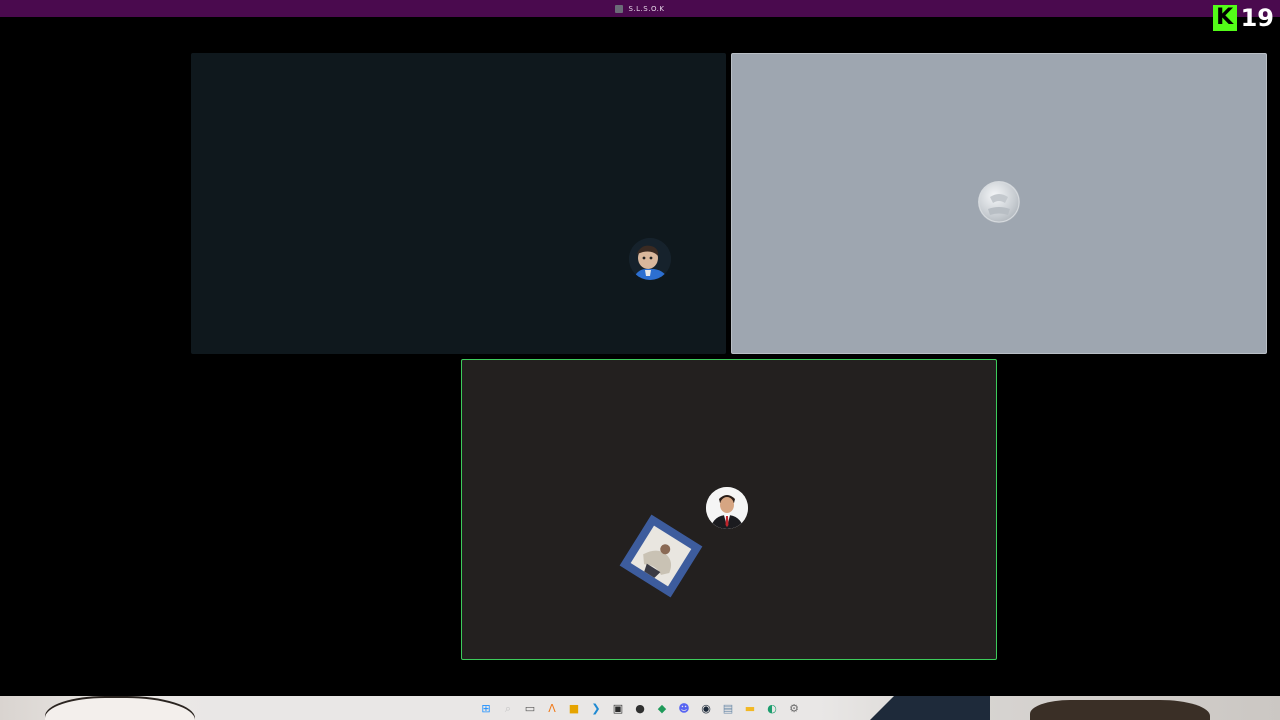 The image size is (1280, 720). I want to click on viewer-count: 19, so click(1257, 18).